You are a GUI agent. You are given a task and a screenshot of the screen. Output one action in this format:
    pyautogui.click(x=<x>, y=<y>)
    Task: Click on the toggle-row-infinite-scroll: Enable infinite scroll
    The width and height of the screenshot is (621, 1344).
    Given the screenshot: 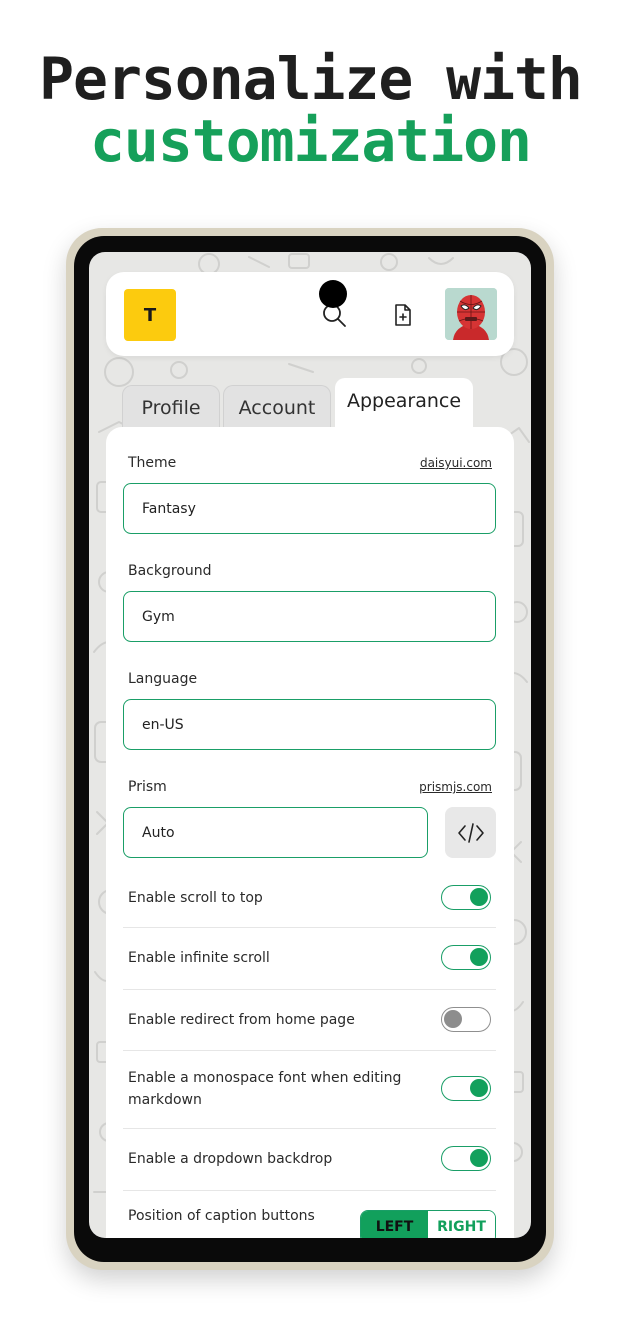 What is the action you would take?
    pyautogui.click(x=309, y=958)
    